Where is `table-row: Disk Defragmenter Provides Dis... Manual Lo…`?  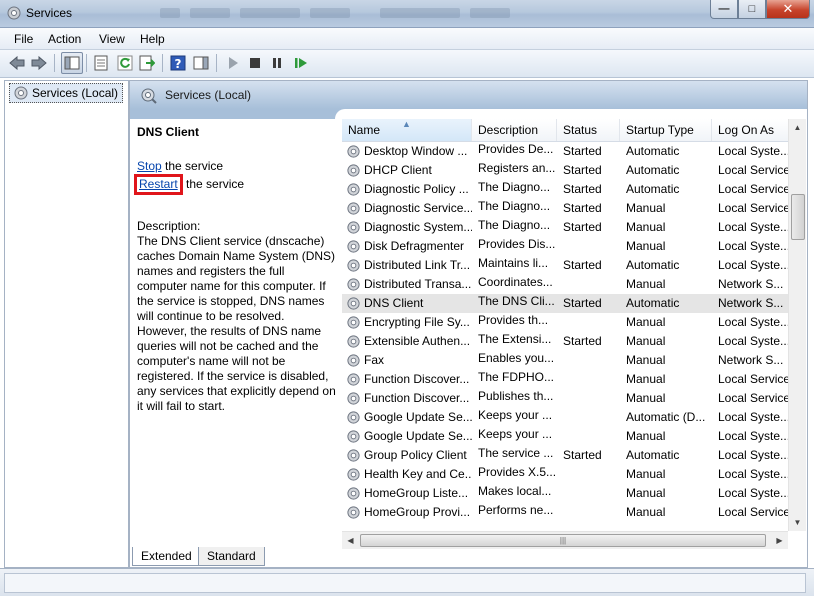 table-row: Disk Defragmenter Provides Dis... Manual Lo… is located at coordinates (566, 246).